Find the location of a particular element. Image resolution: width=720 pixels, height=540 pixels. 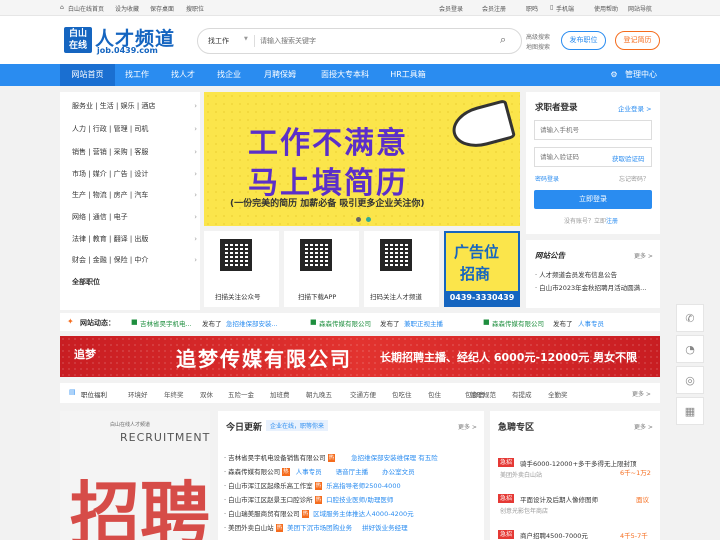

category-item: 人力 | 行政 | 管理 | 司机 › is located at coordinates (134, 129).